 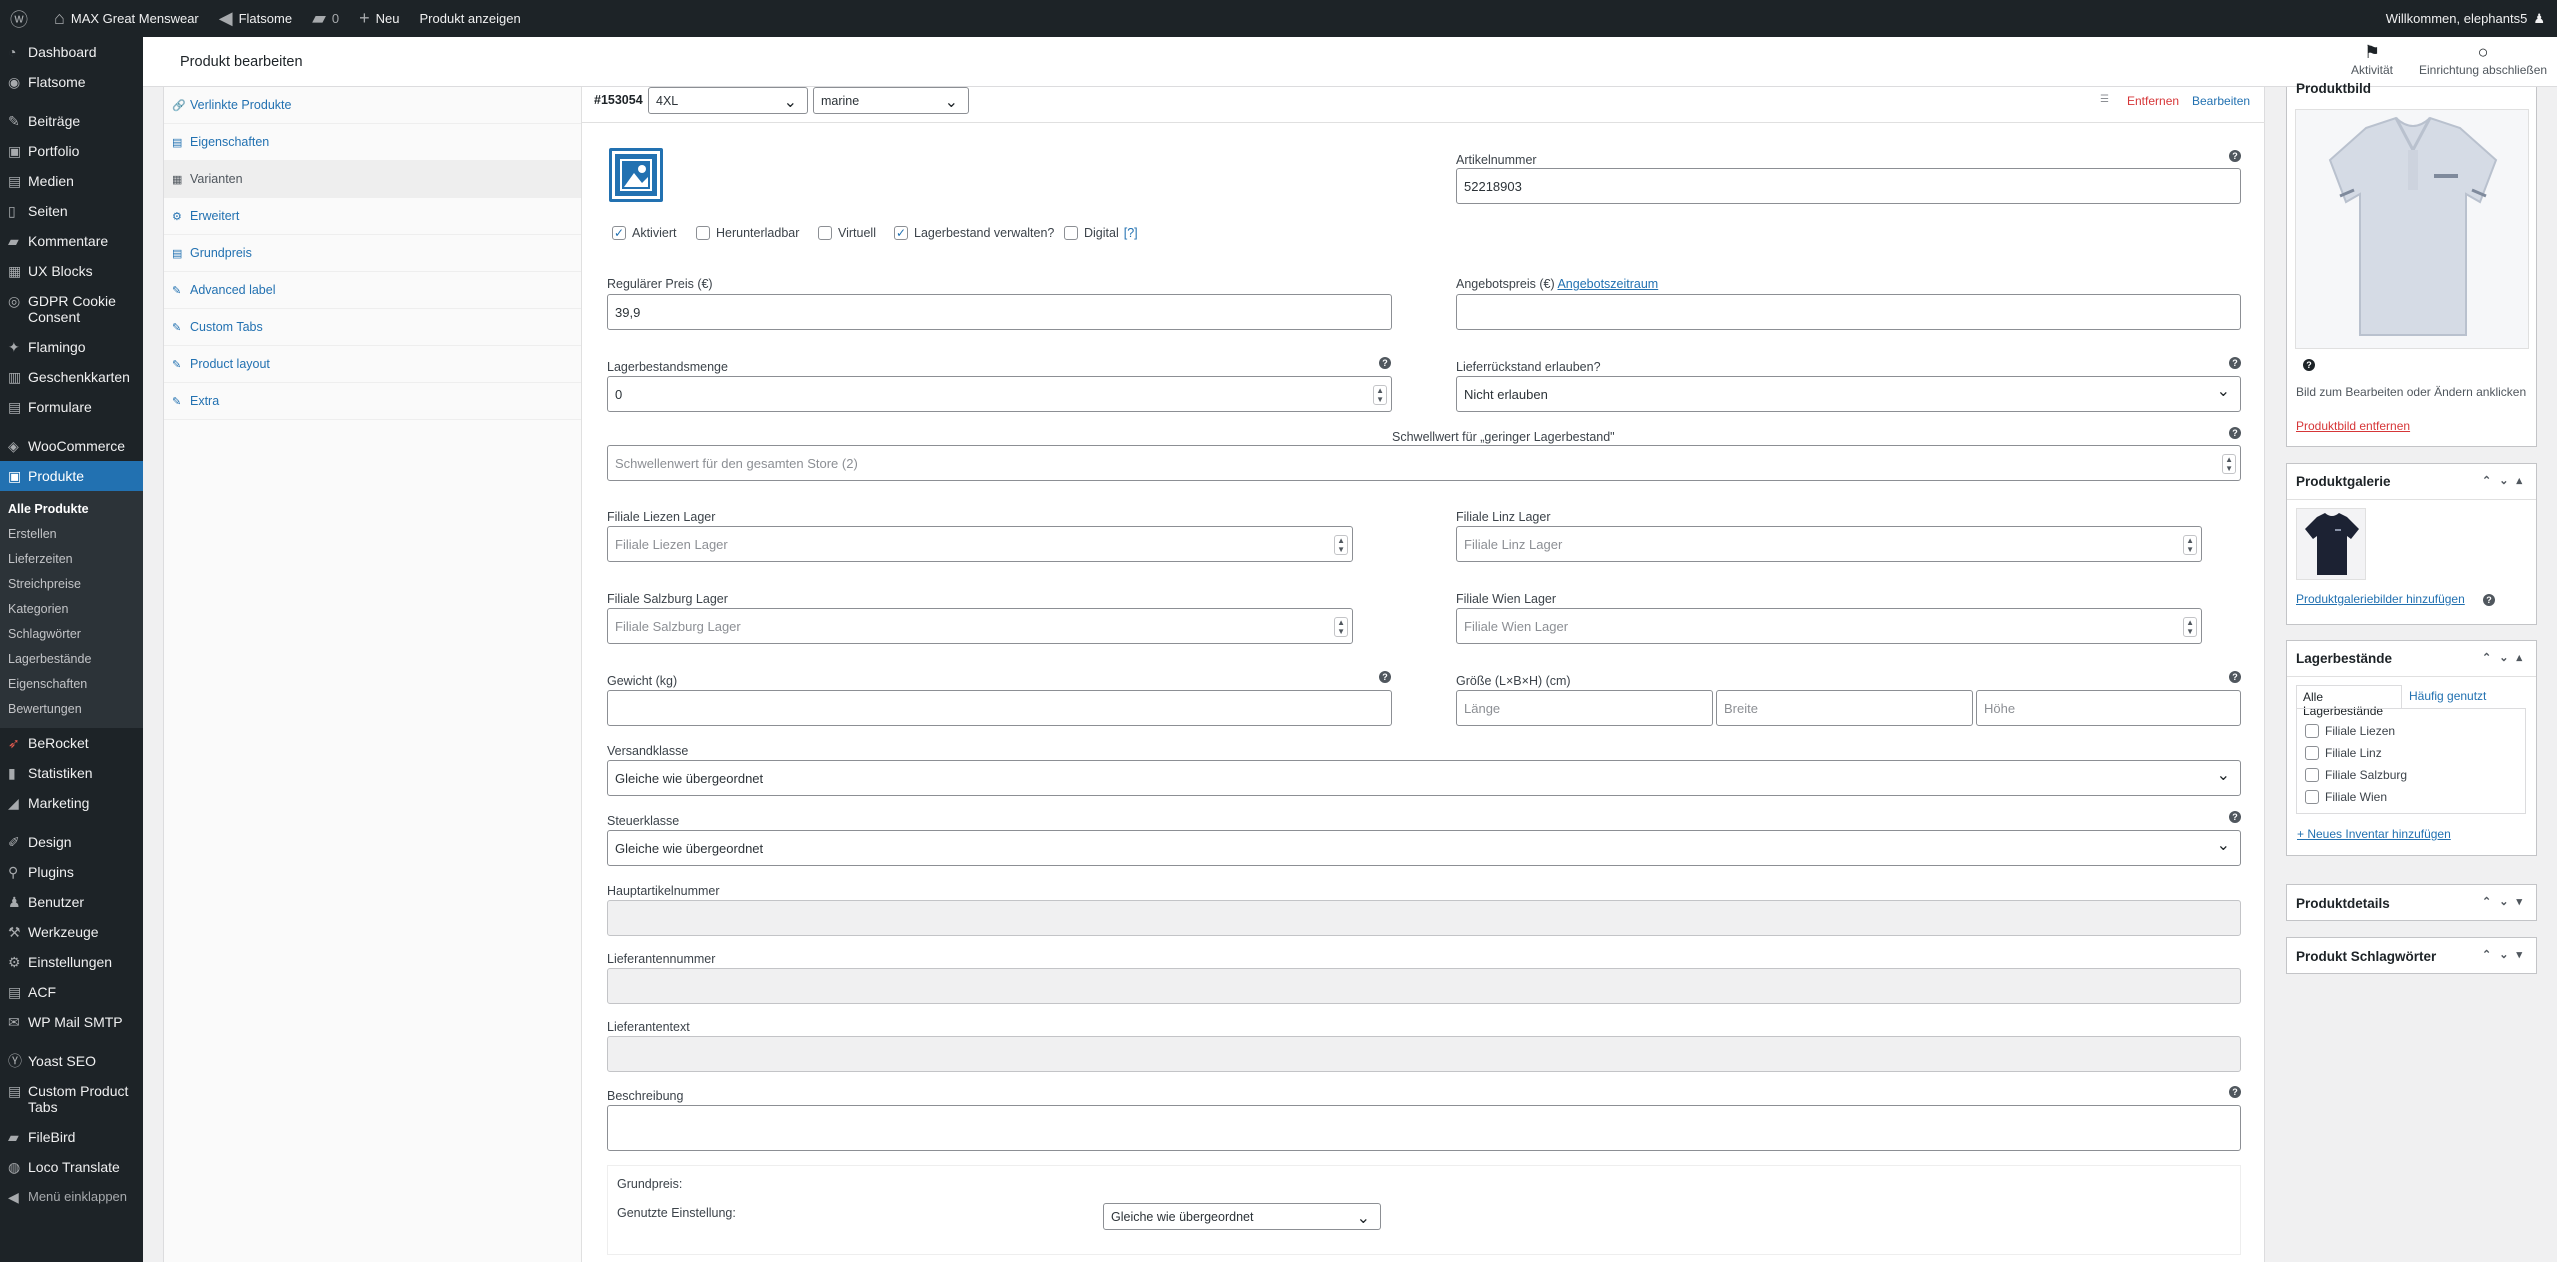 I want to click on wordpress-logo: ⓦ, so click(x=22, y=18).